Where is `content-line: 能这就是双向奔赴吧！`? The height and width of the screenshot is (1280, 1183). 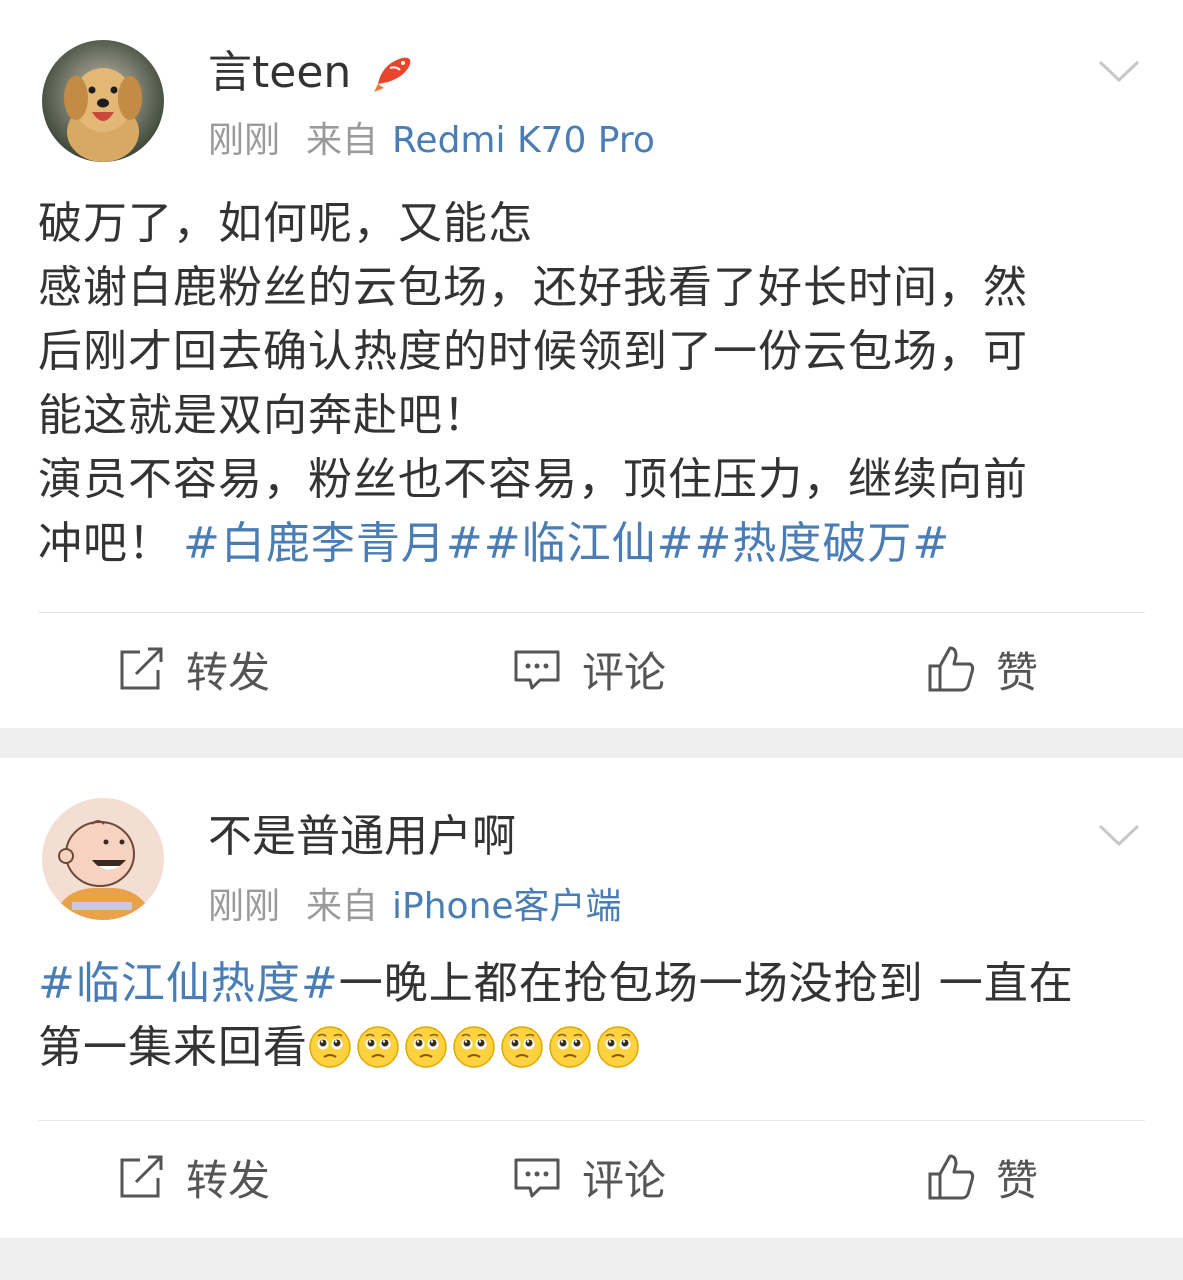
content-line: 能这就是双向奔赴吧！ is located at coordinates (263, 415).